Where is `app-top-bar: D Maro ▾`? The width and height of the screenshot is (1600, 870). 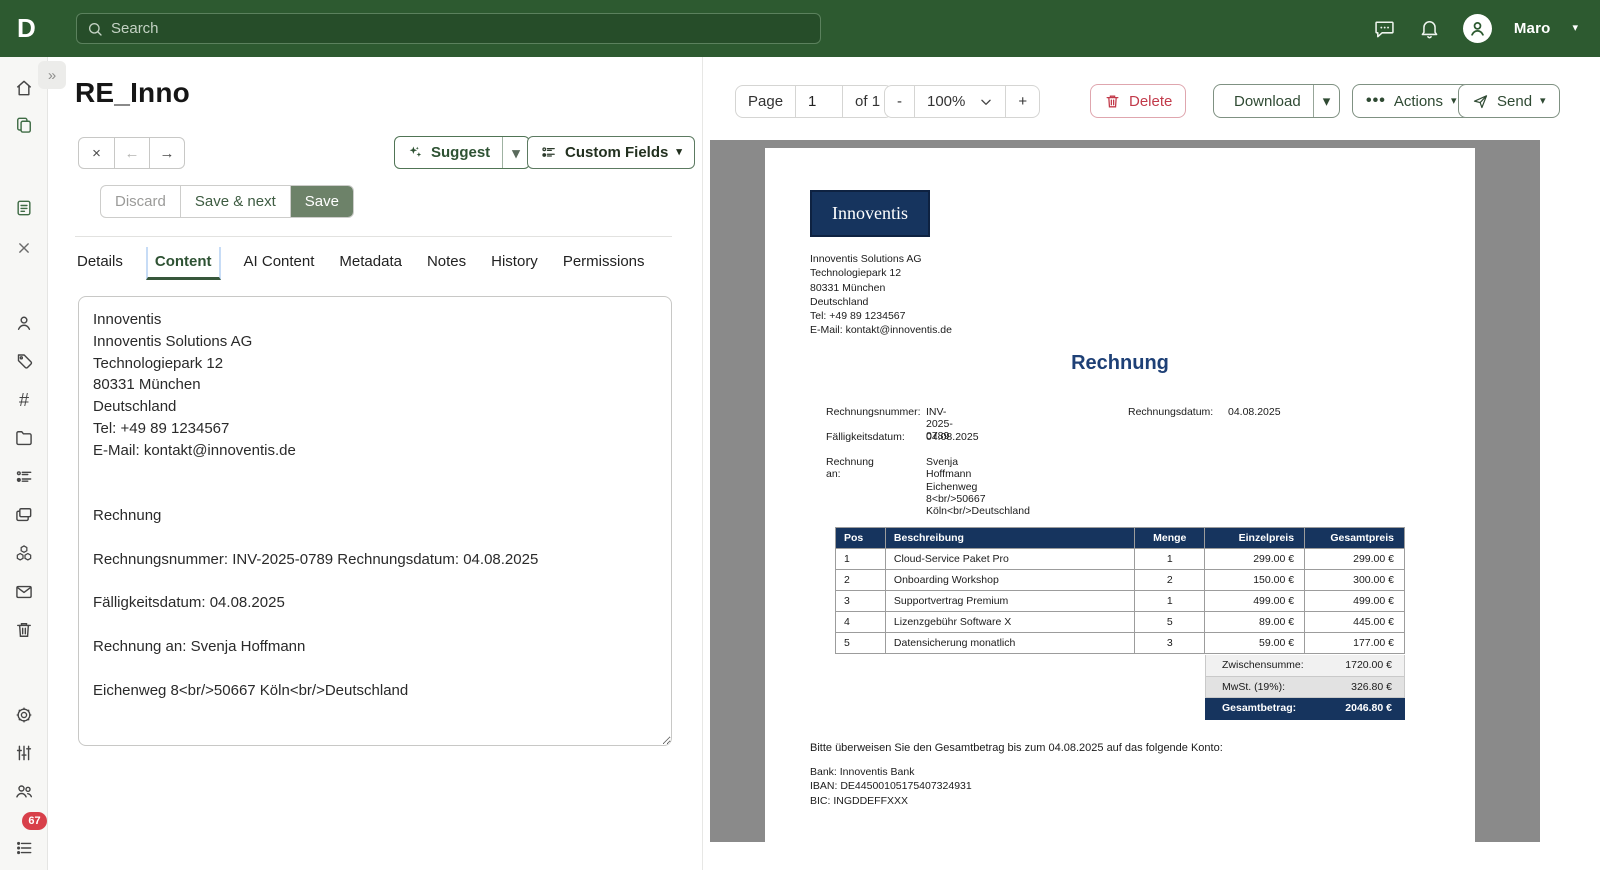
app-top-bar: D Maro ▾ is located at coordinates (800, 28).